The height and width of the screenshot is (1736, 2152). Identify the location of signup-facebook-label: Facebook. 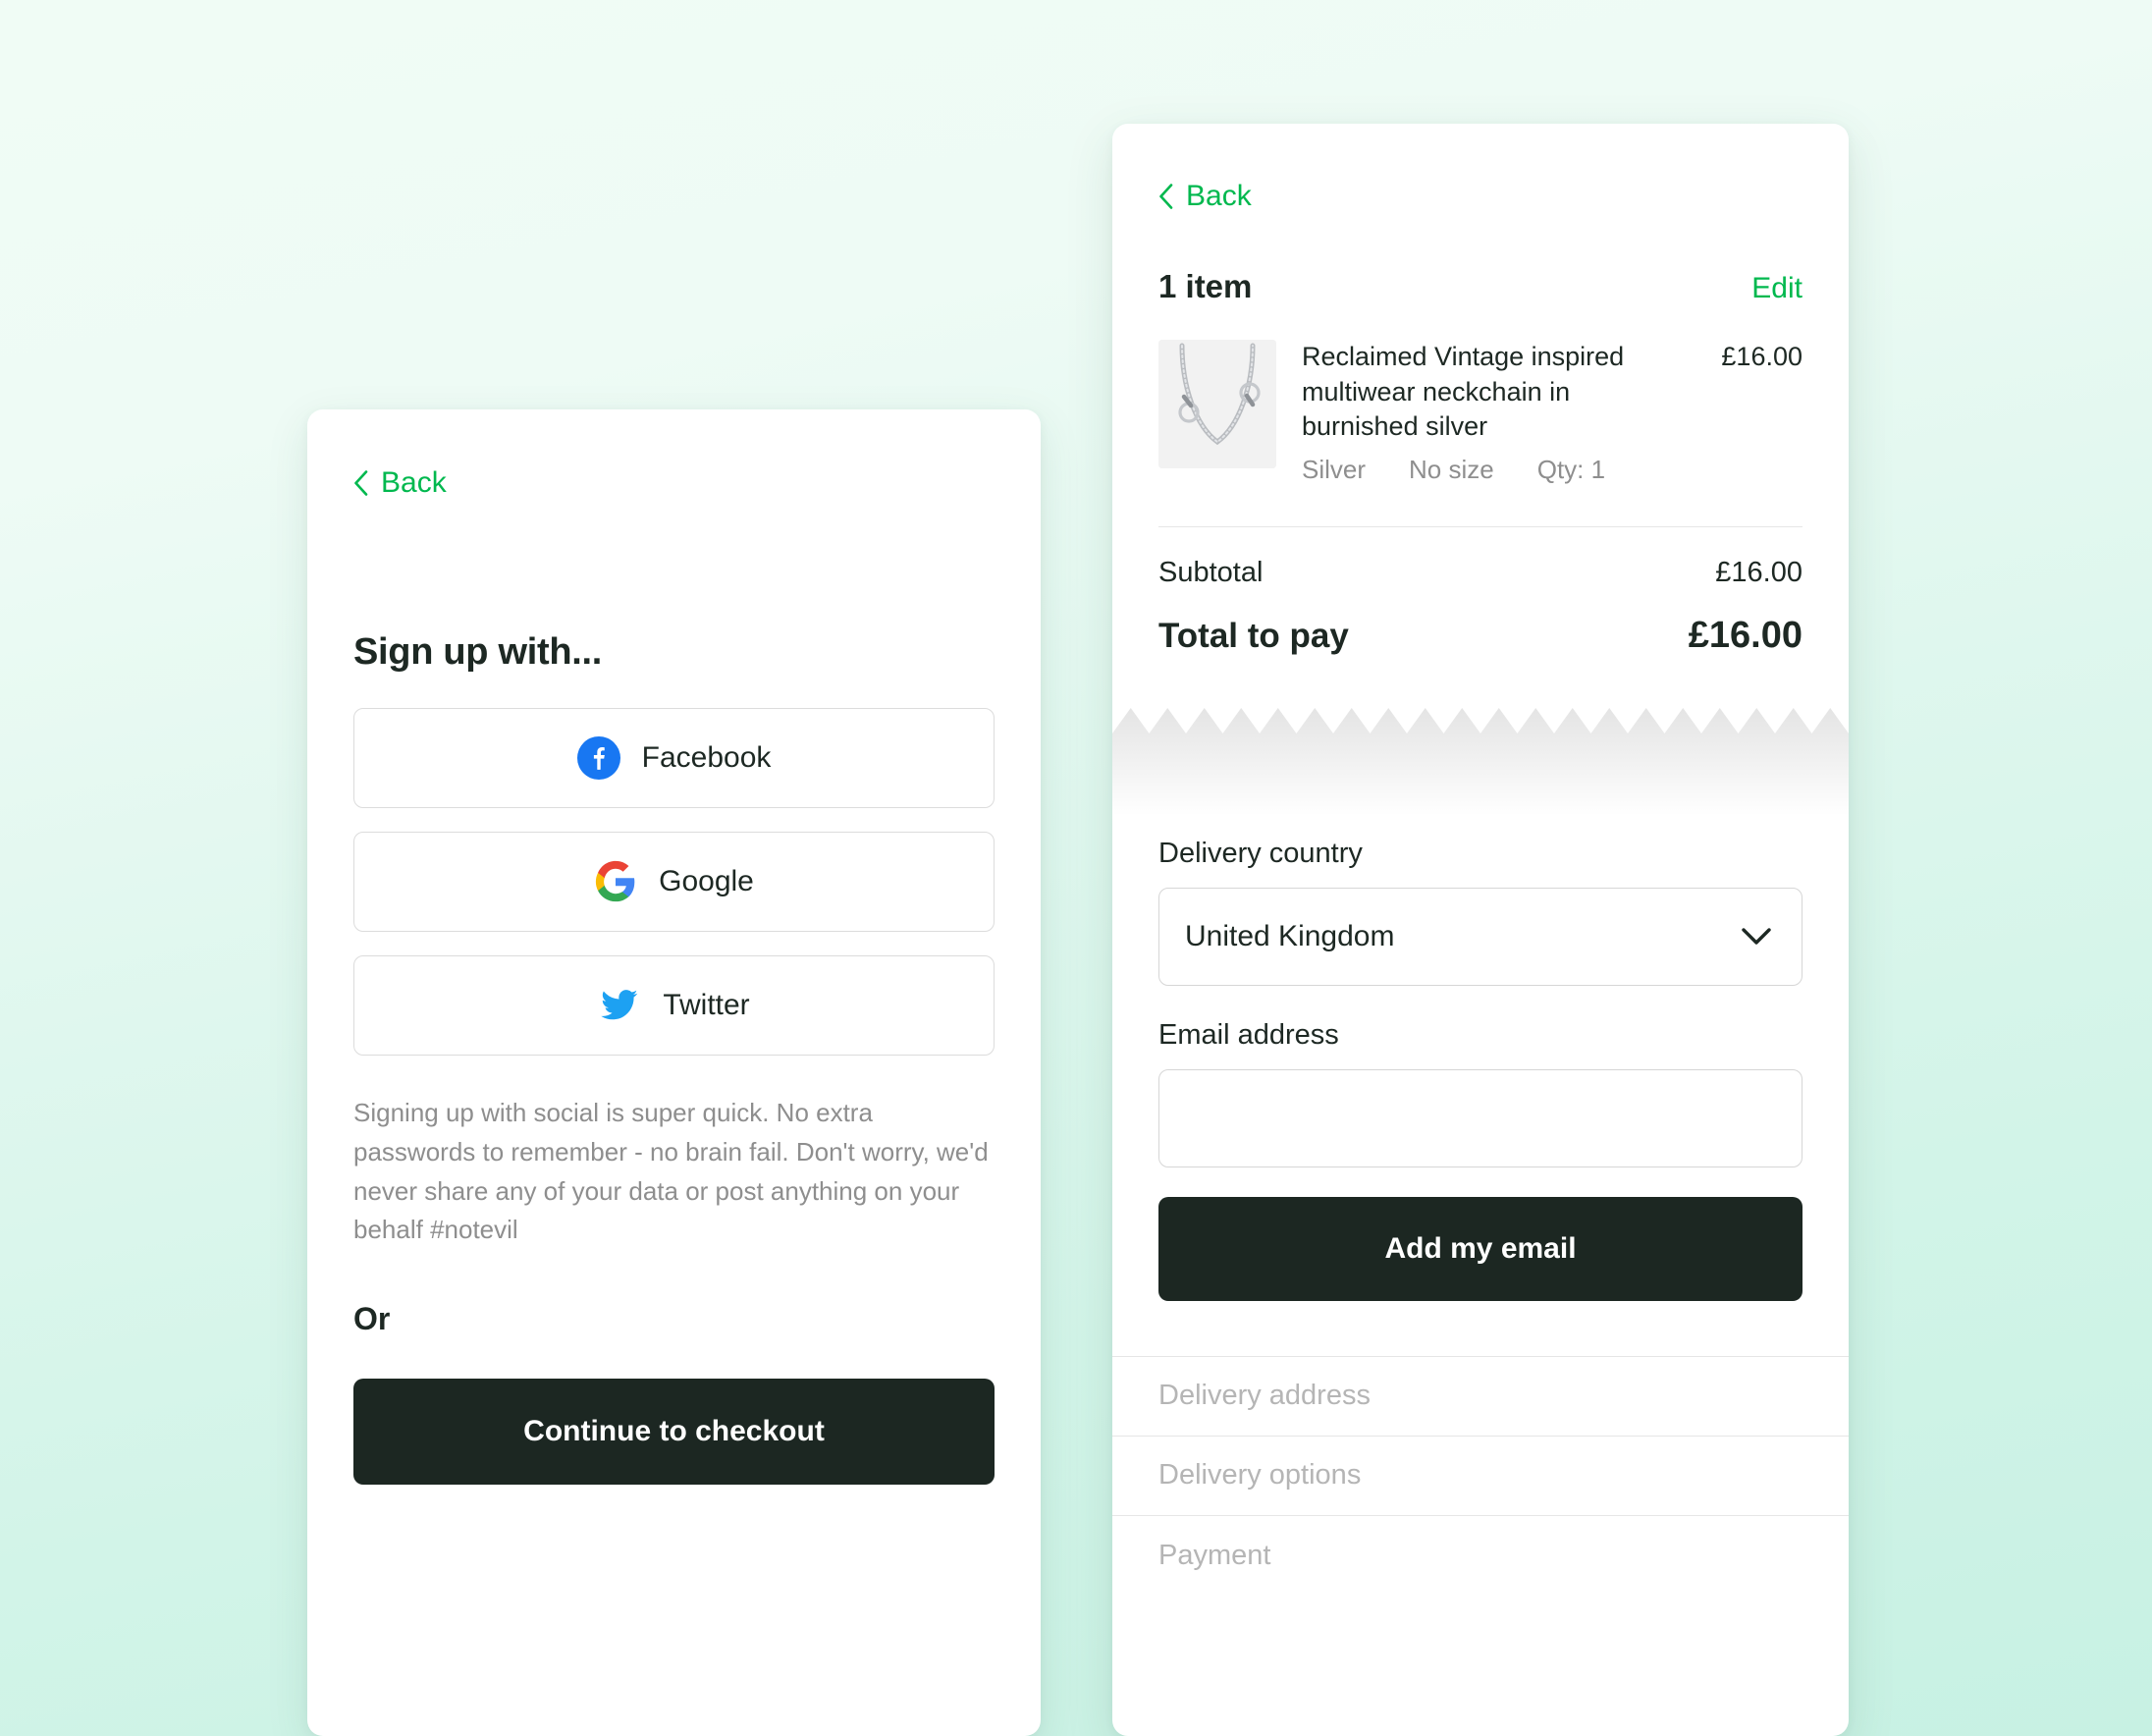
(706, 757).